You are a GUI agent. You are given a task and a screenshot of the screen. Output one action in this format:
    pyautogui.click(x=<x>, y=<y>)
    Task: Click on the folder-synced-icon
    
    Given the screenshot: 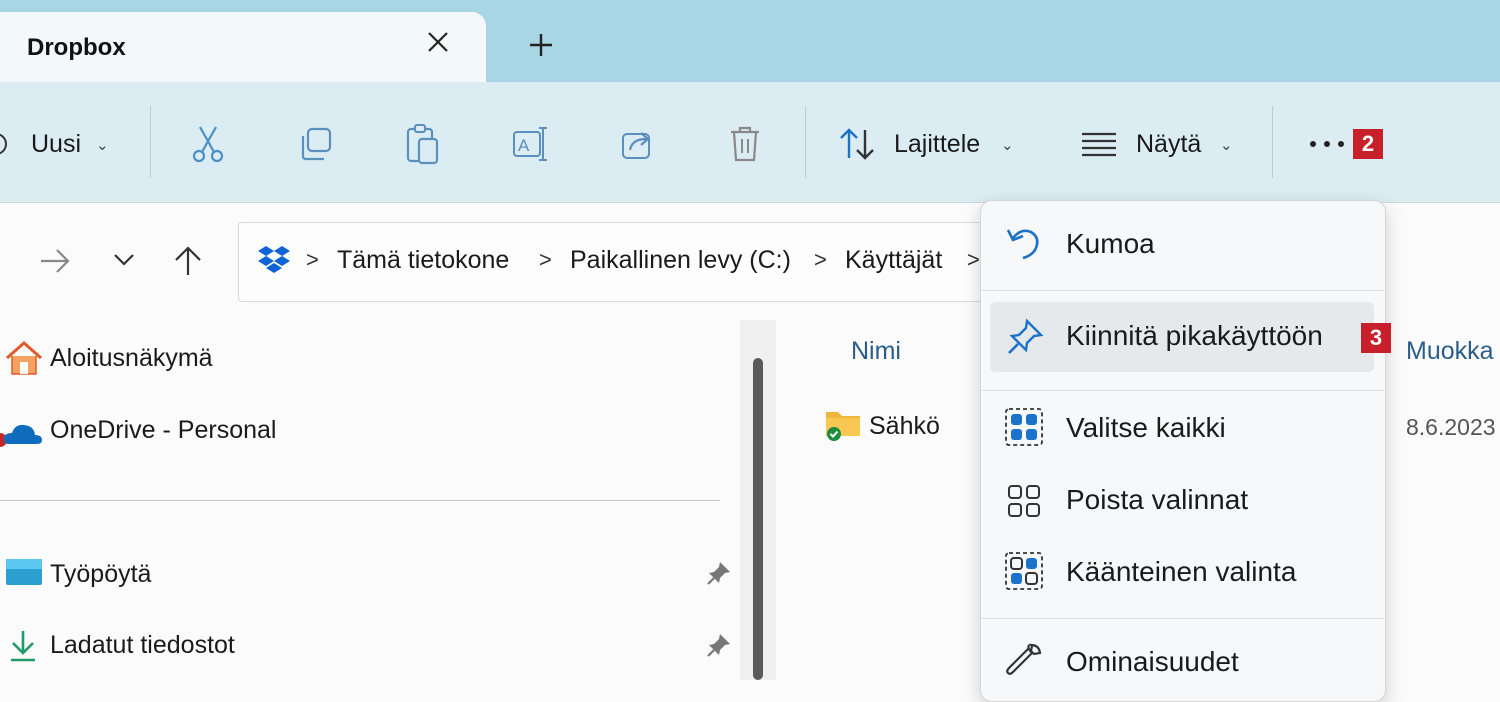 What is the action you would take?
    pyautogui.click(x=844, y=424)
    